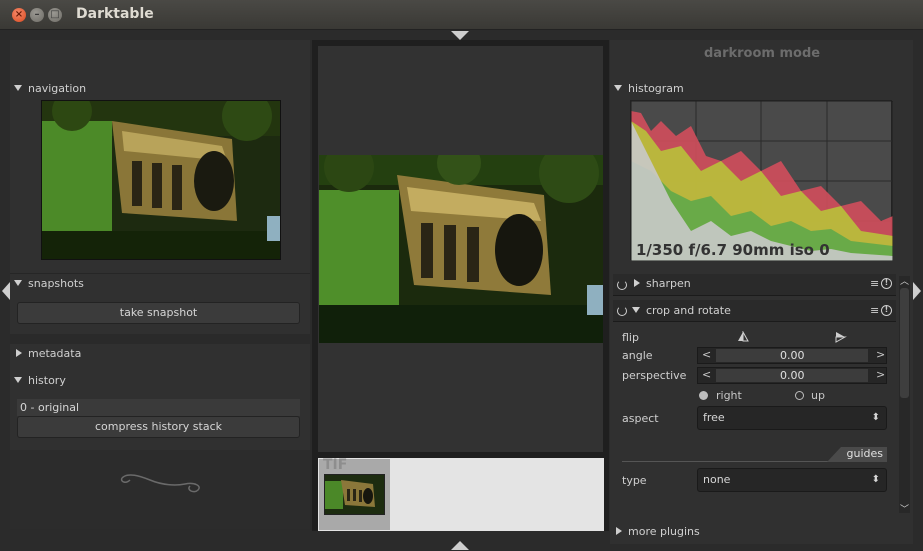 Image resolution: width=923 pixels, height=551 pixels. I want to click on aspect-value: free, so click(714, 417).